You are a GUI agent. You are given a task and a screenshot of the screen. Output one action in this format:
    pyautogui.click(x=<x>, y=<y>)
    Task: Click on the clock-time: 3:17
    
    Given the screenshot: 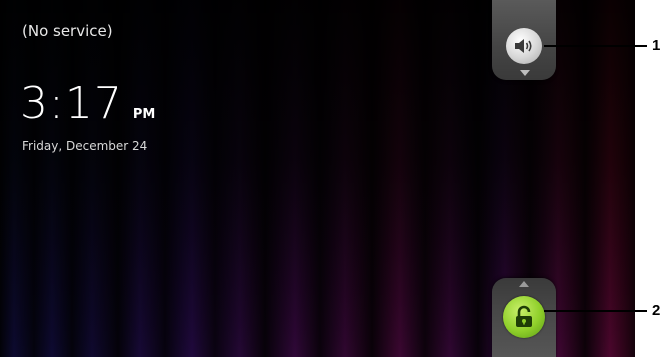 What is the action you would take?
    pyautogui.click(x=71, y=103)
    